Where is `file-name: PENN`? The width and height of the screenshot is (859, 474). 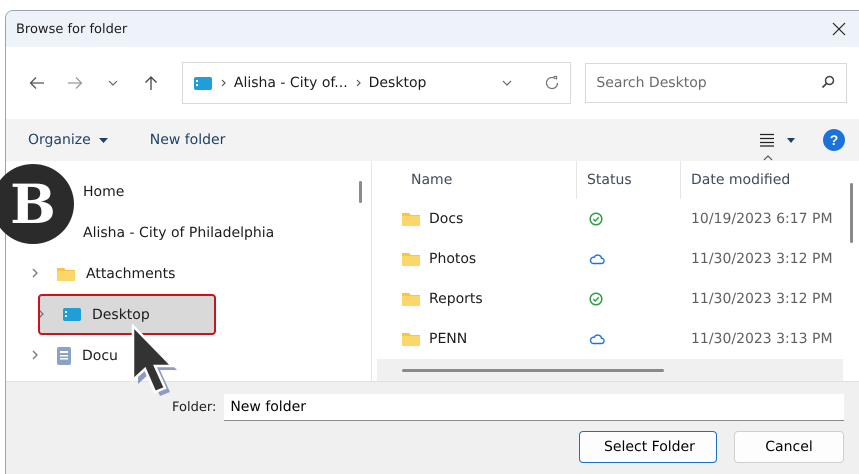 file-name: PENN is located at coordinates (448, 339).